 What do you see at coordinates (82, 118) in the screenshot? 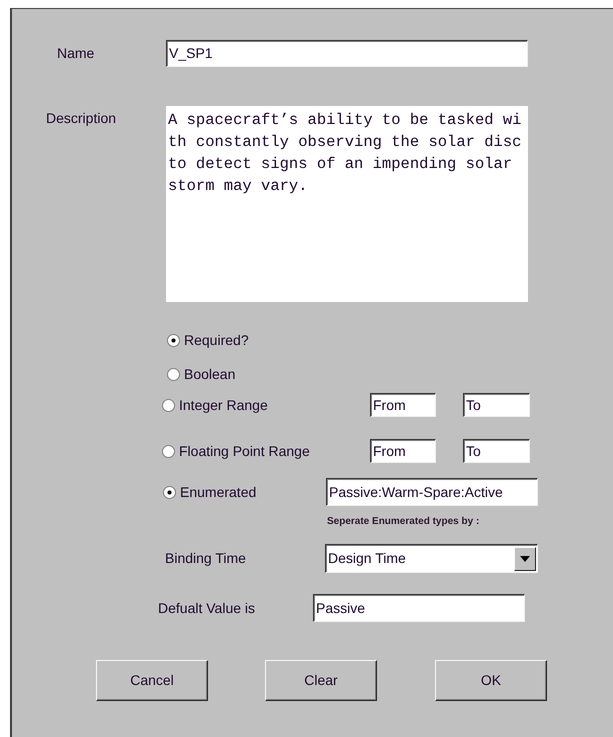
I see `description-label: Description` at bounding box center [82, 118].